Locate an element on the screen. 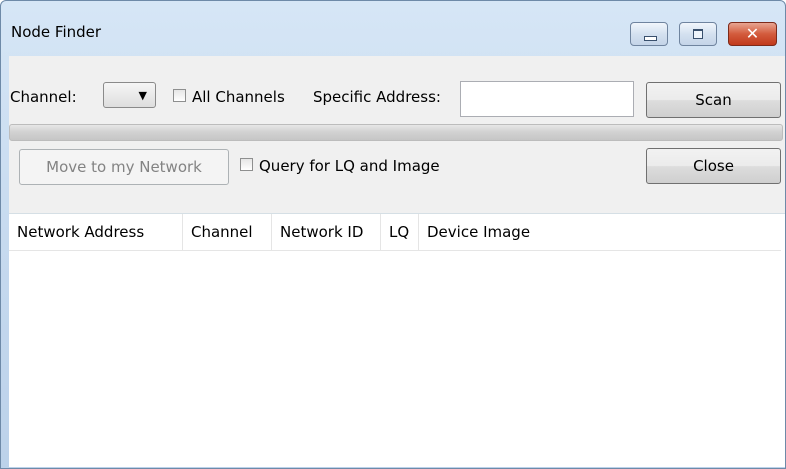  specific-address-input is located at coordinates (547, 99).